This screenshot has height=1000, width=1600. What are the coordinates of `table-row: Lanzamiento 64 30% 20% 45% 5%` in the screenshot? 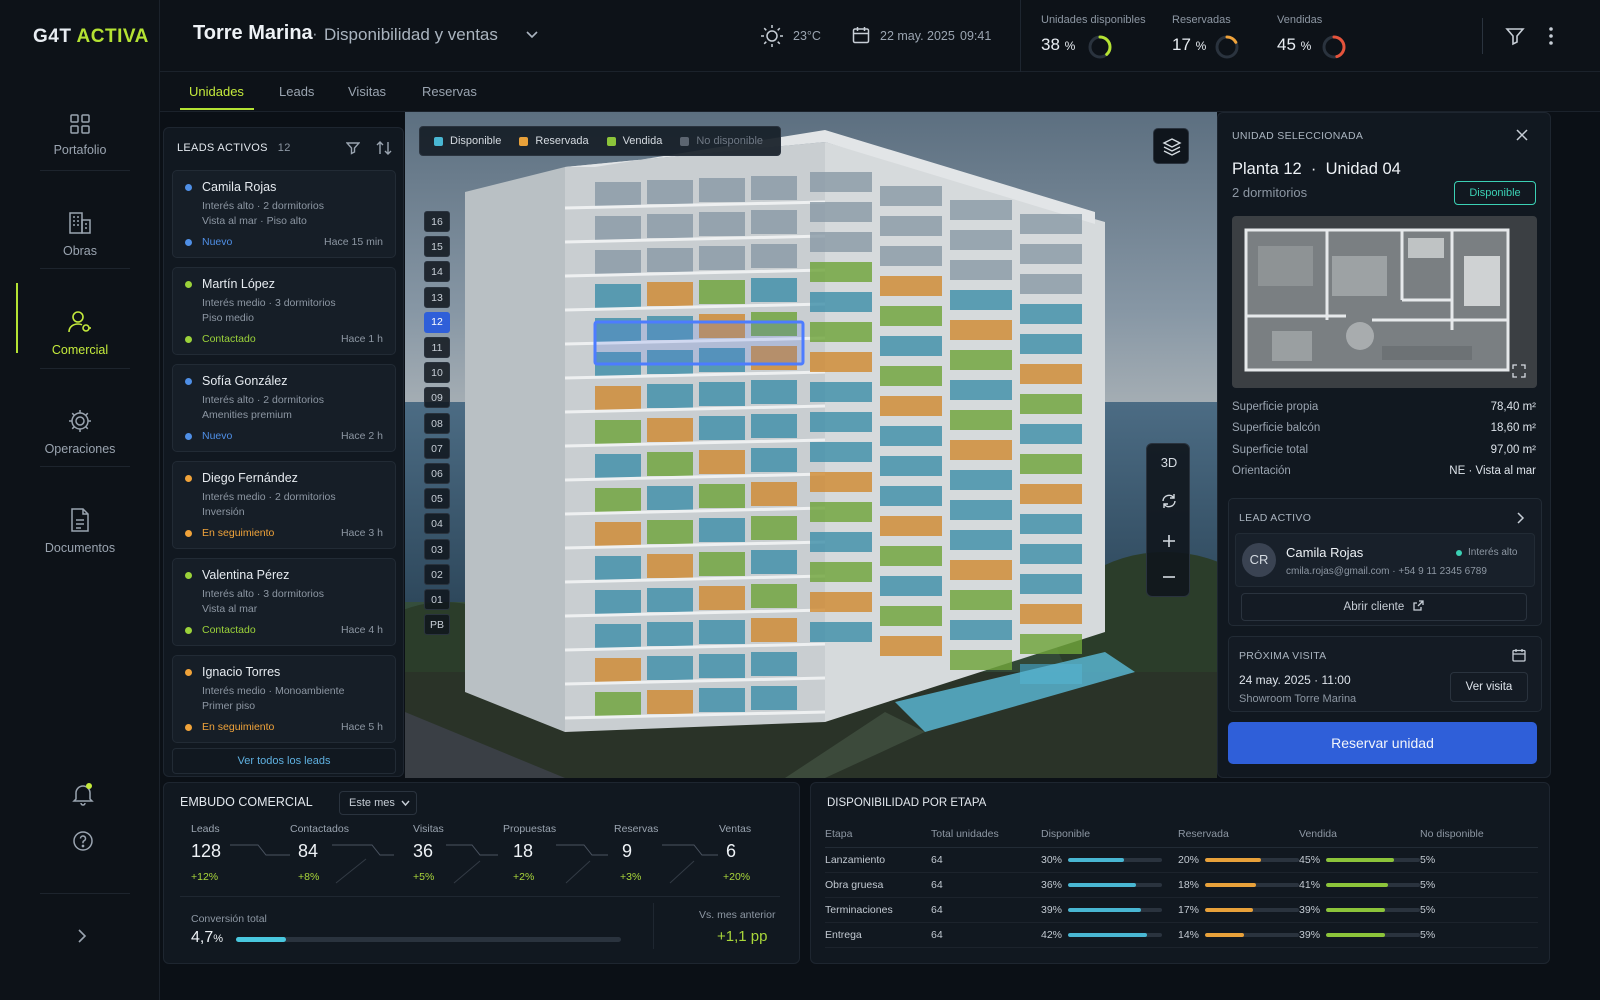 It's located at (1181, 860).